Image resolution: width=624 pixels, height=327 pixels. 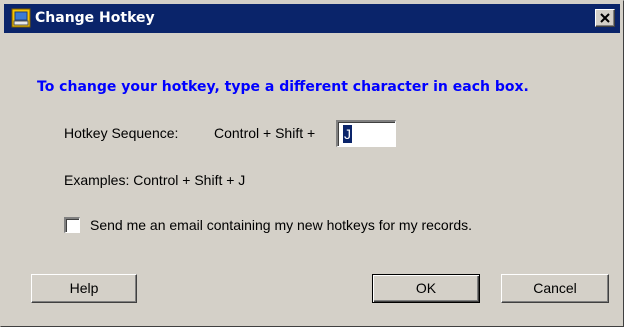 I want to click on hotkey-sequence-prefix: Control + Shift +, so click(x=265, y=133).